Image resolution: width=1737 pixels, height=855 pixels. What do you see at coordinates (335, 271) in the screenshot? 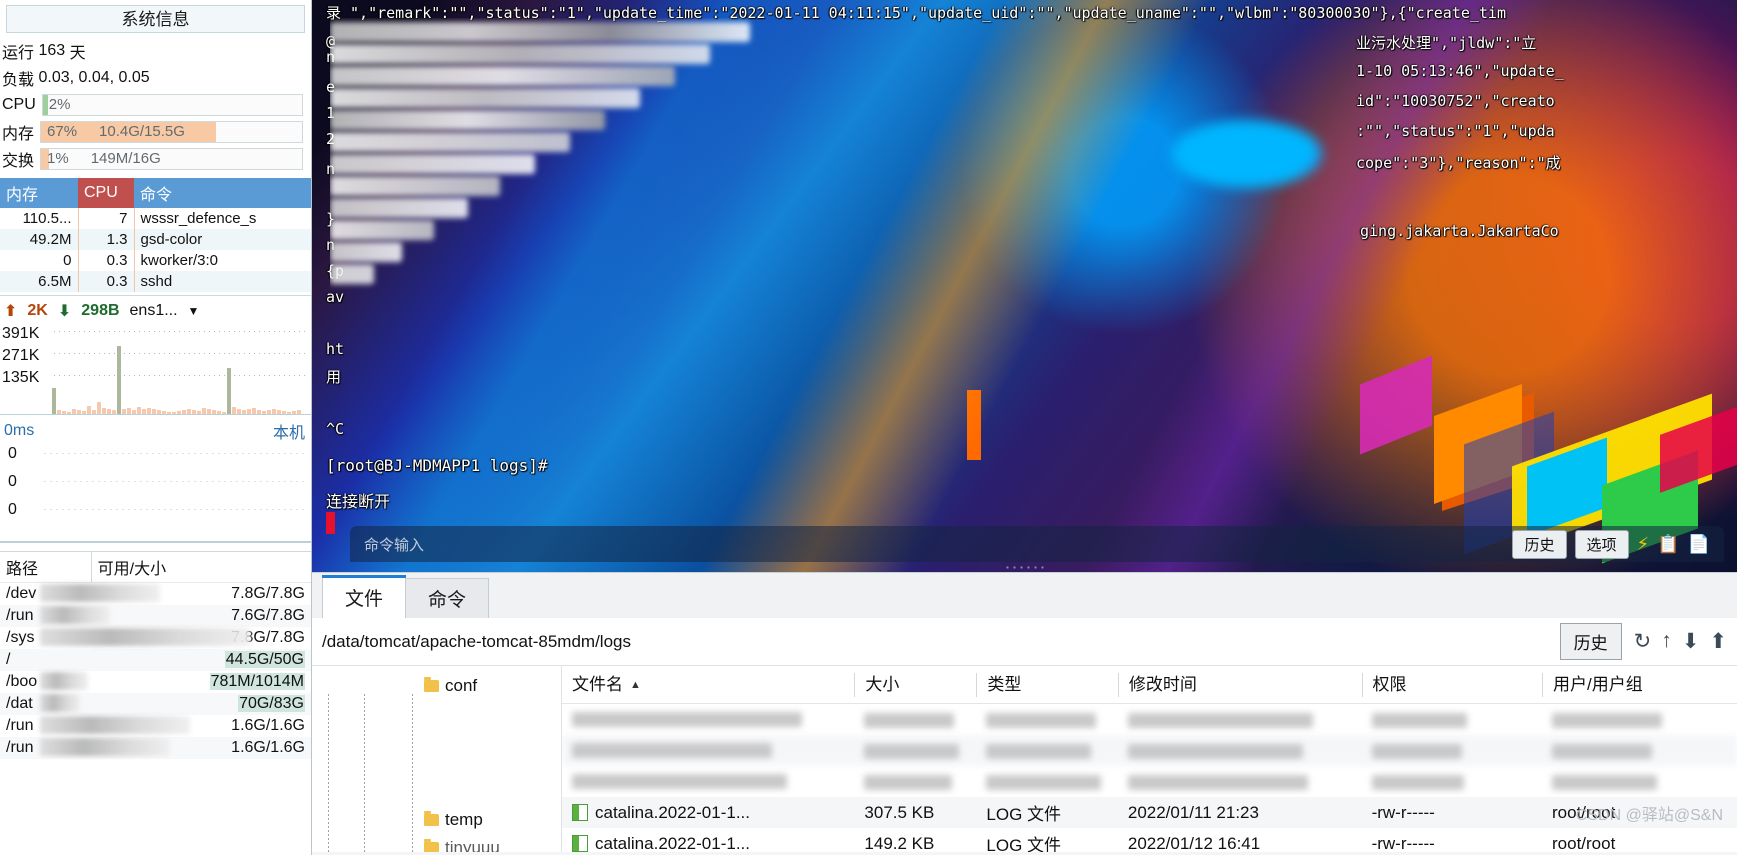
I see `terminal-frag-8: {p` at bounding box center [335, 271].